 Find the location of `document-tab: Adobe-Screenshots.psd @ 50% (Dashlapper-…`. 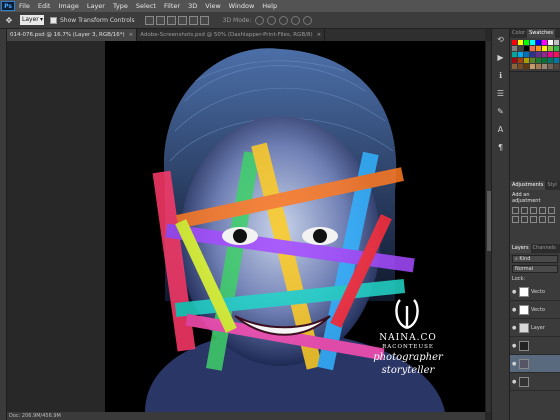

document-tab: Adobe-Screenshots.psd @ 50% (Dashlapper-… is located at coordinates (231, 35).